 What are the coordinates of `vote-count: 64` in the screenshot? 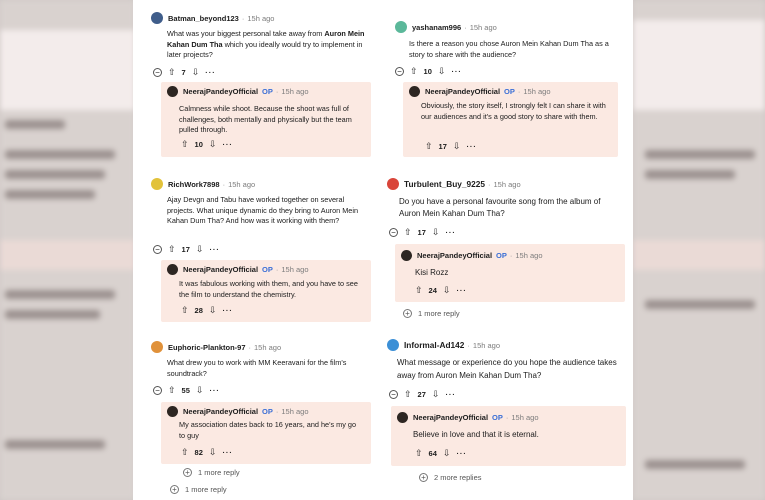 It's located at (432, 453).